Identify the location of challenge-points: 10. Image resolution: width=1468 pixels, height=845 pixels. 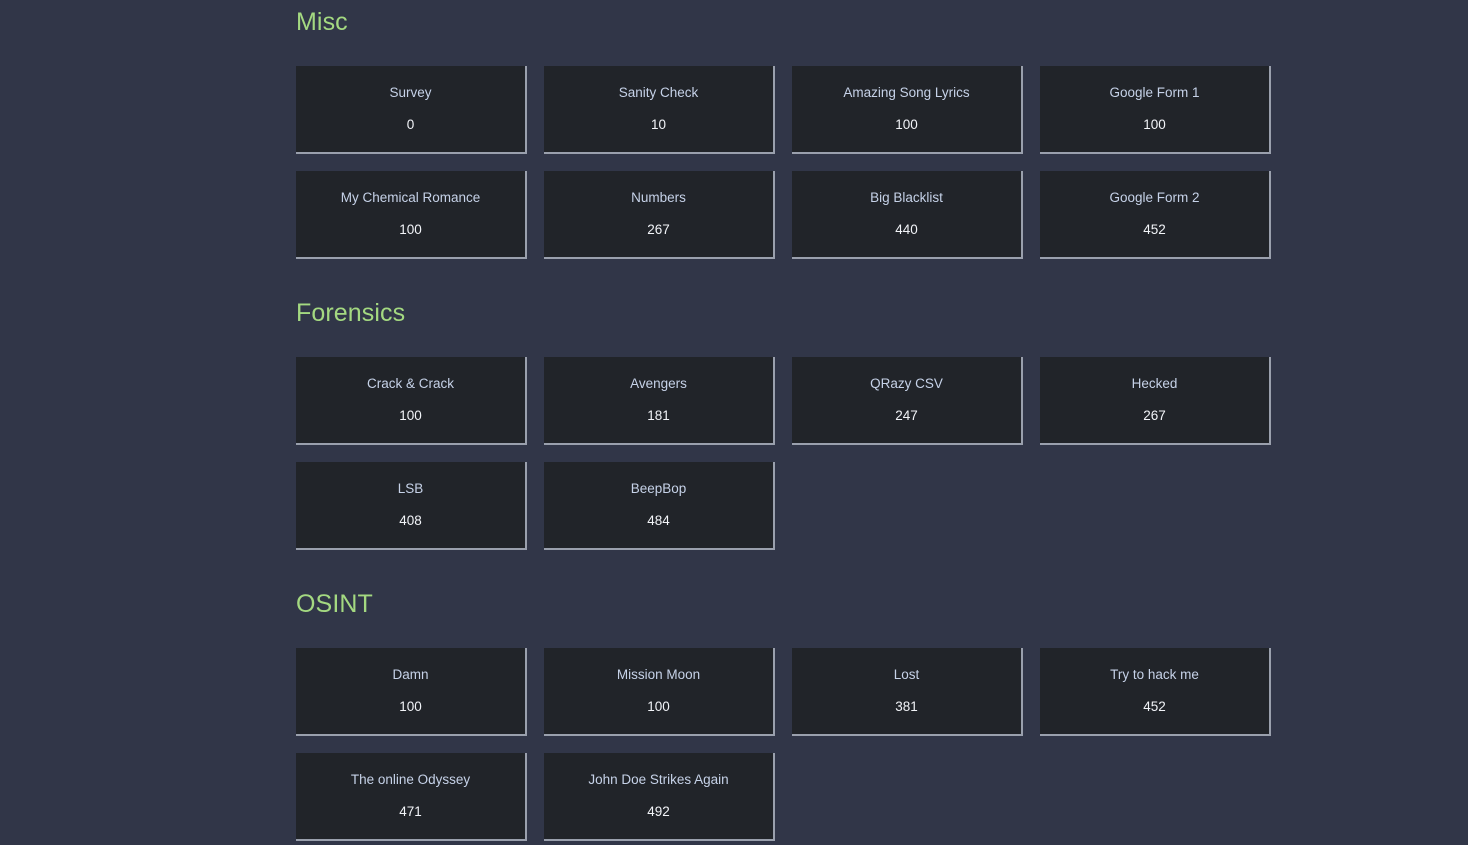
(658, 124).